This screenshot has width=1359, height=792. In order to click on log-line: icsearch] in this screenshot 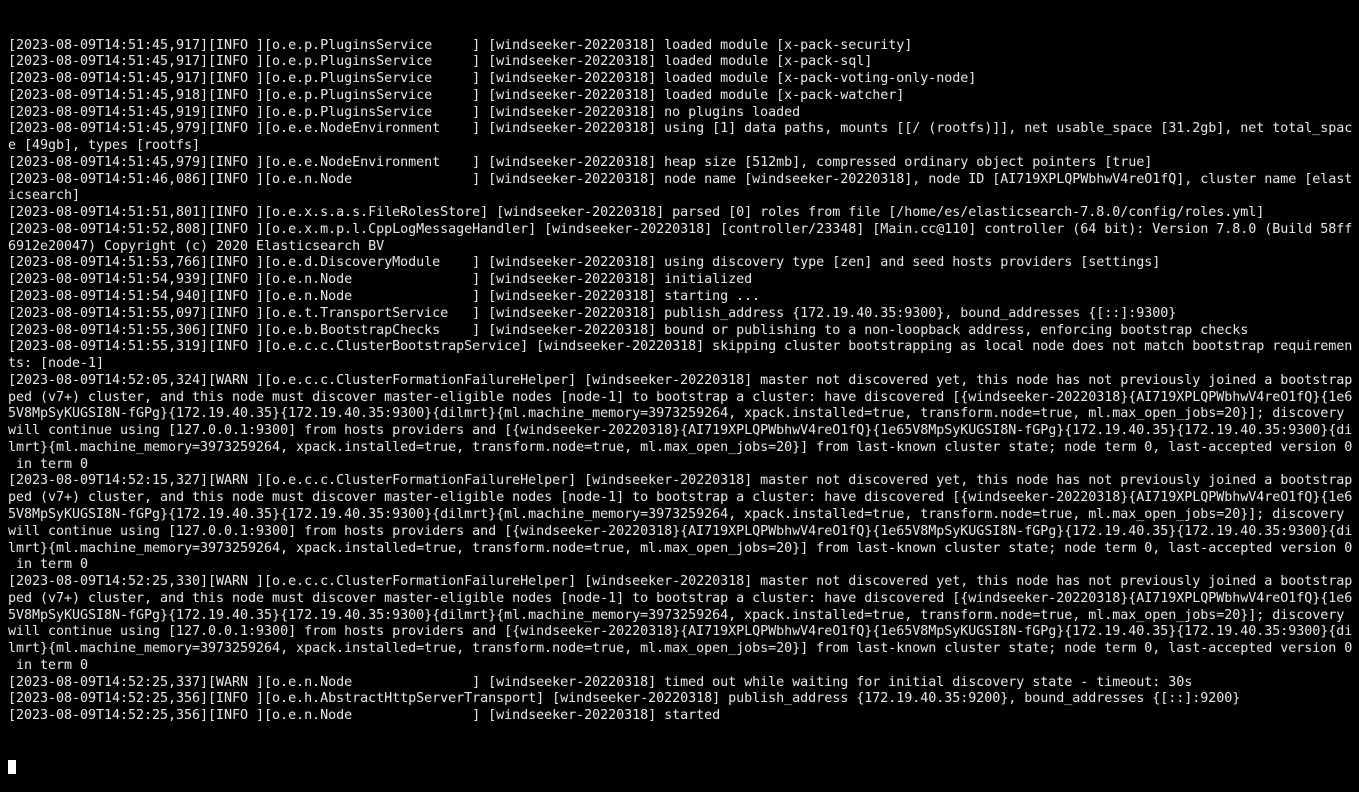, I will do `click(44, 196)`.